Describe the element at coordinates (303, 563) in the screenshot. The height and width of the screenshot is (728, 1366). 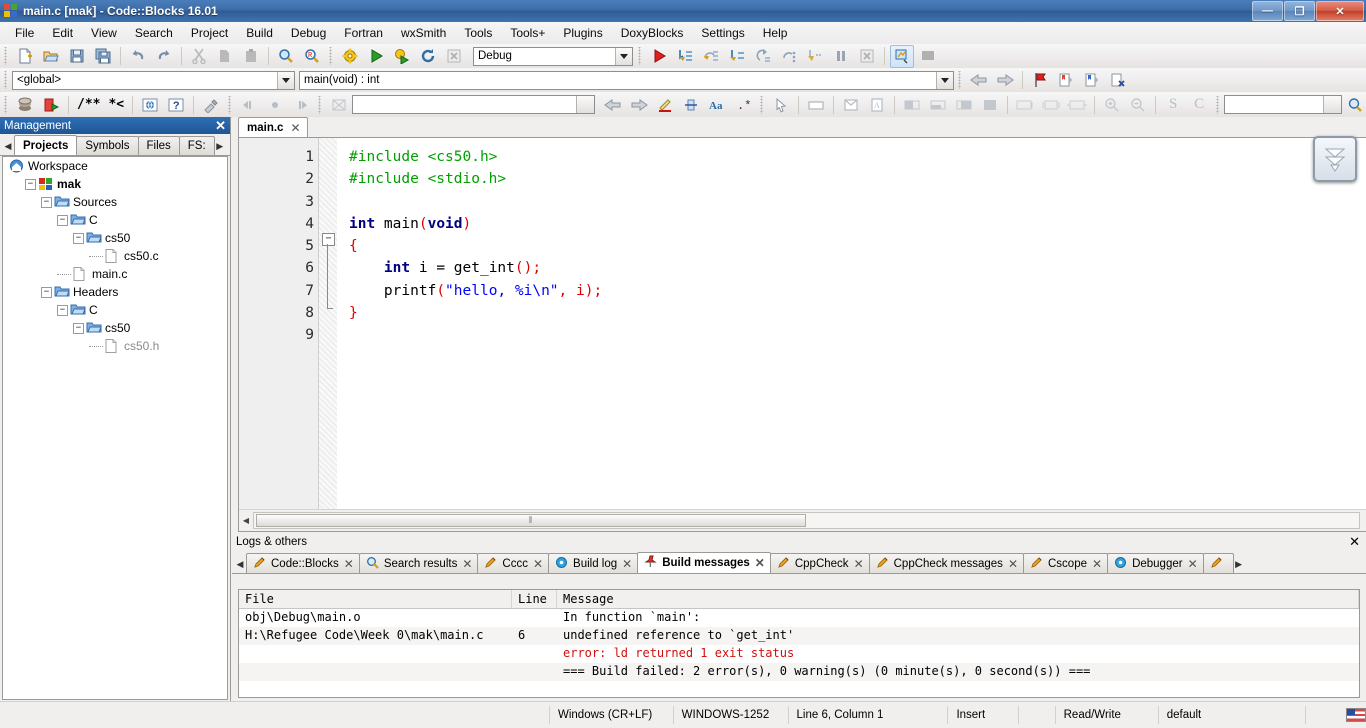
I see `logs-tab-code-blocks: Code::Blocks ✕` at that location.